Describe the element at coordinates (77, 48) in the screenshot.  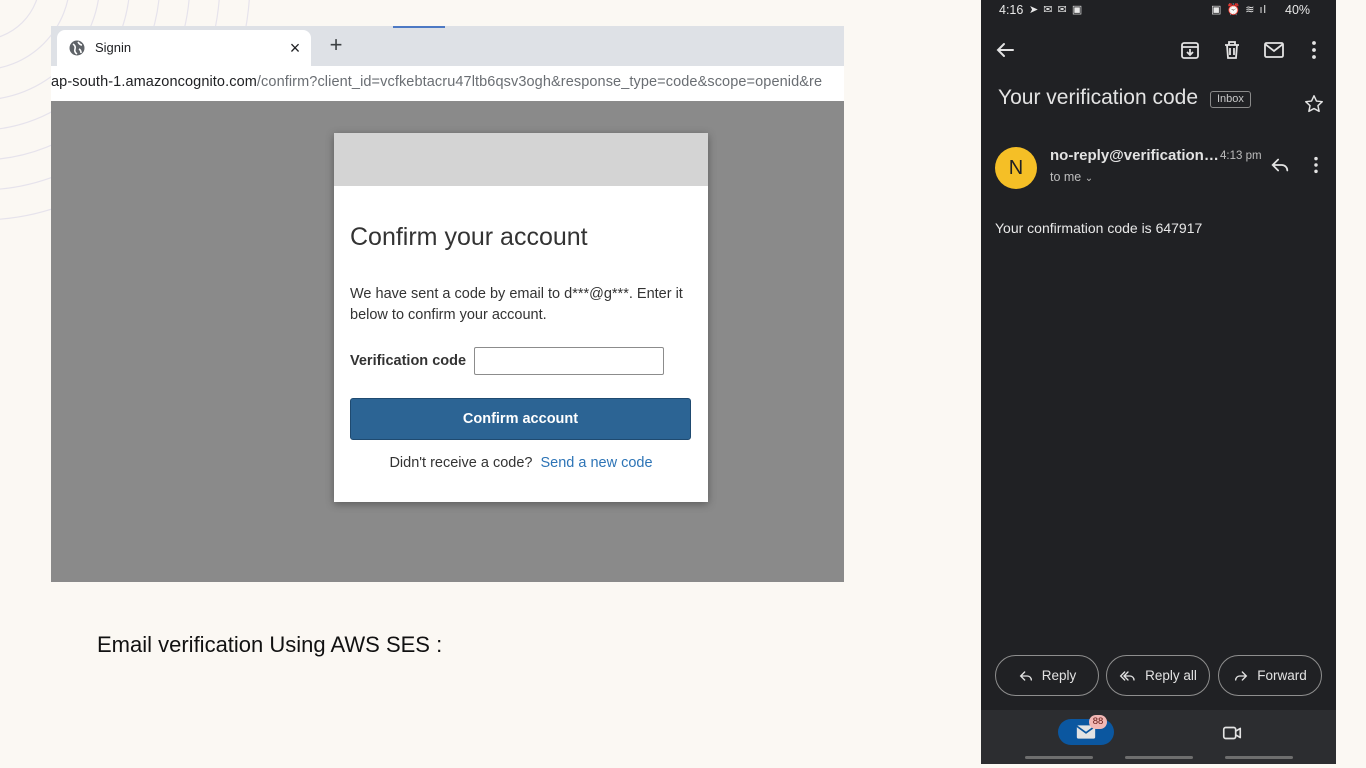
I see `globe-icon` at that location.